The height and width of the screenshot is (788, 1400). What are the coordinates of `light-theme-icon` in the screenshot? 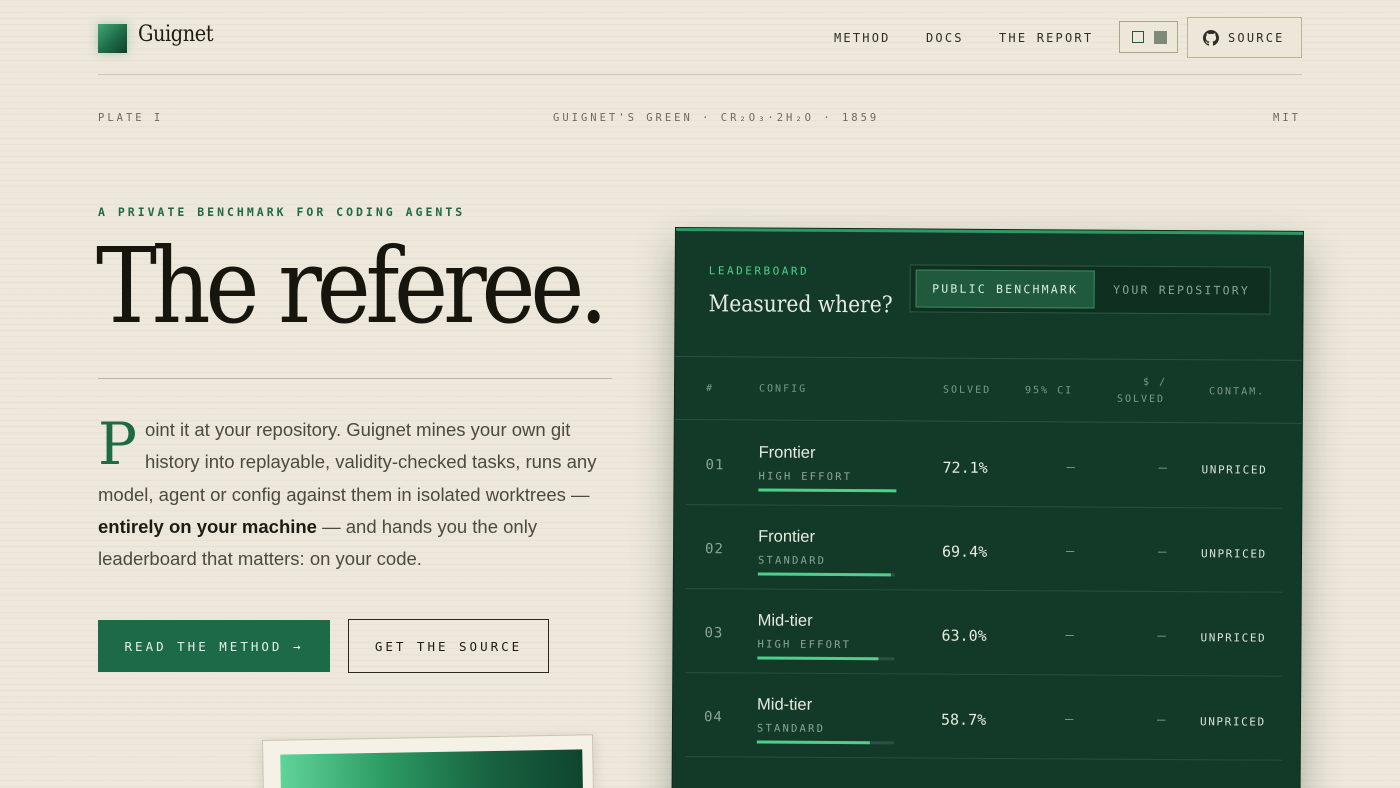 It's located at (1138, 37).